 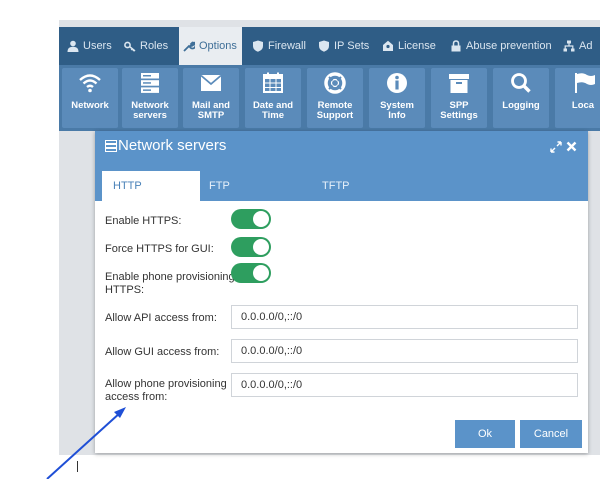 I want to click on annotation-arrow, so click(x=86, y=443).